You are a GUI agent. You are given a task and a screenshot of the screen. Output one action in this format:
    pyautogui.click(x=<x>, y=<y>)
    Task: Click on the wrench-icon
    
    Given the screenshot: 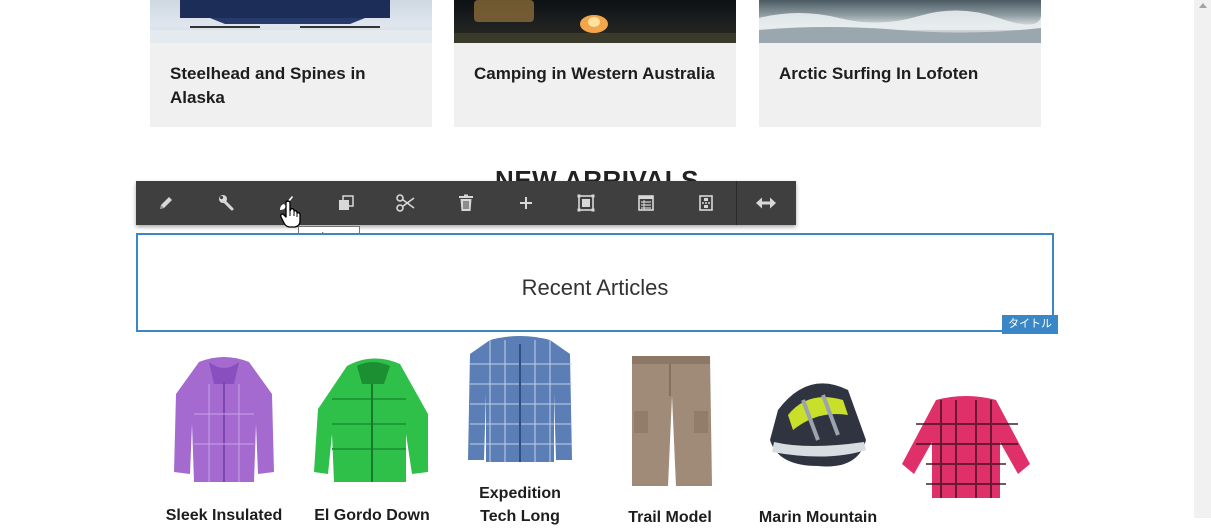 What is the action you would take?
    pyautogui.click(x=226, y=203)
    